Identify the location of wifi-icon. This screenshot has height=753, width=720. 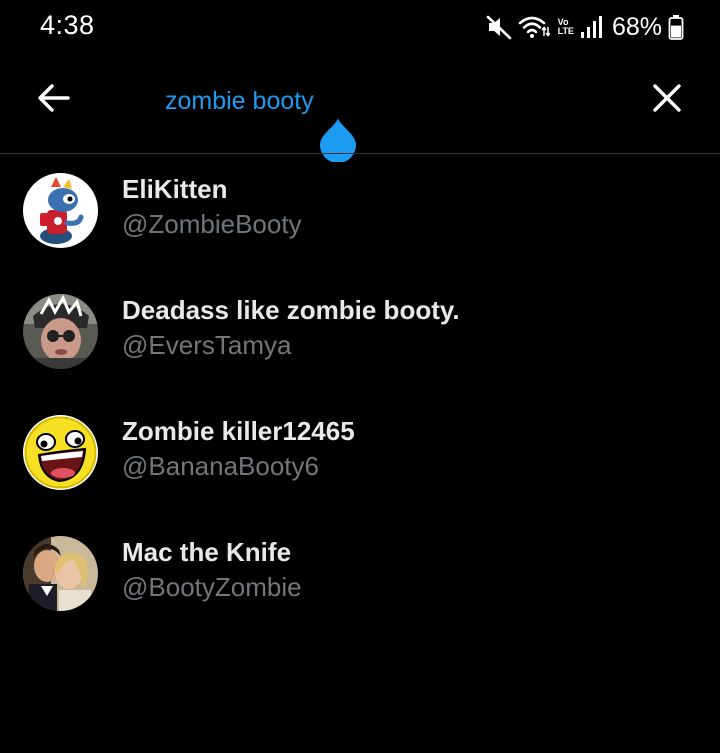
(534, 27).